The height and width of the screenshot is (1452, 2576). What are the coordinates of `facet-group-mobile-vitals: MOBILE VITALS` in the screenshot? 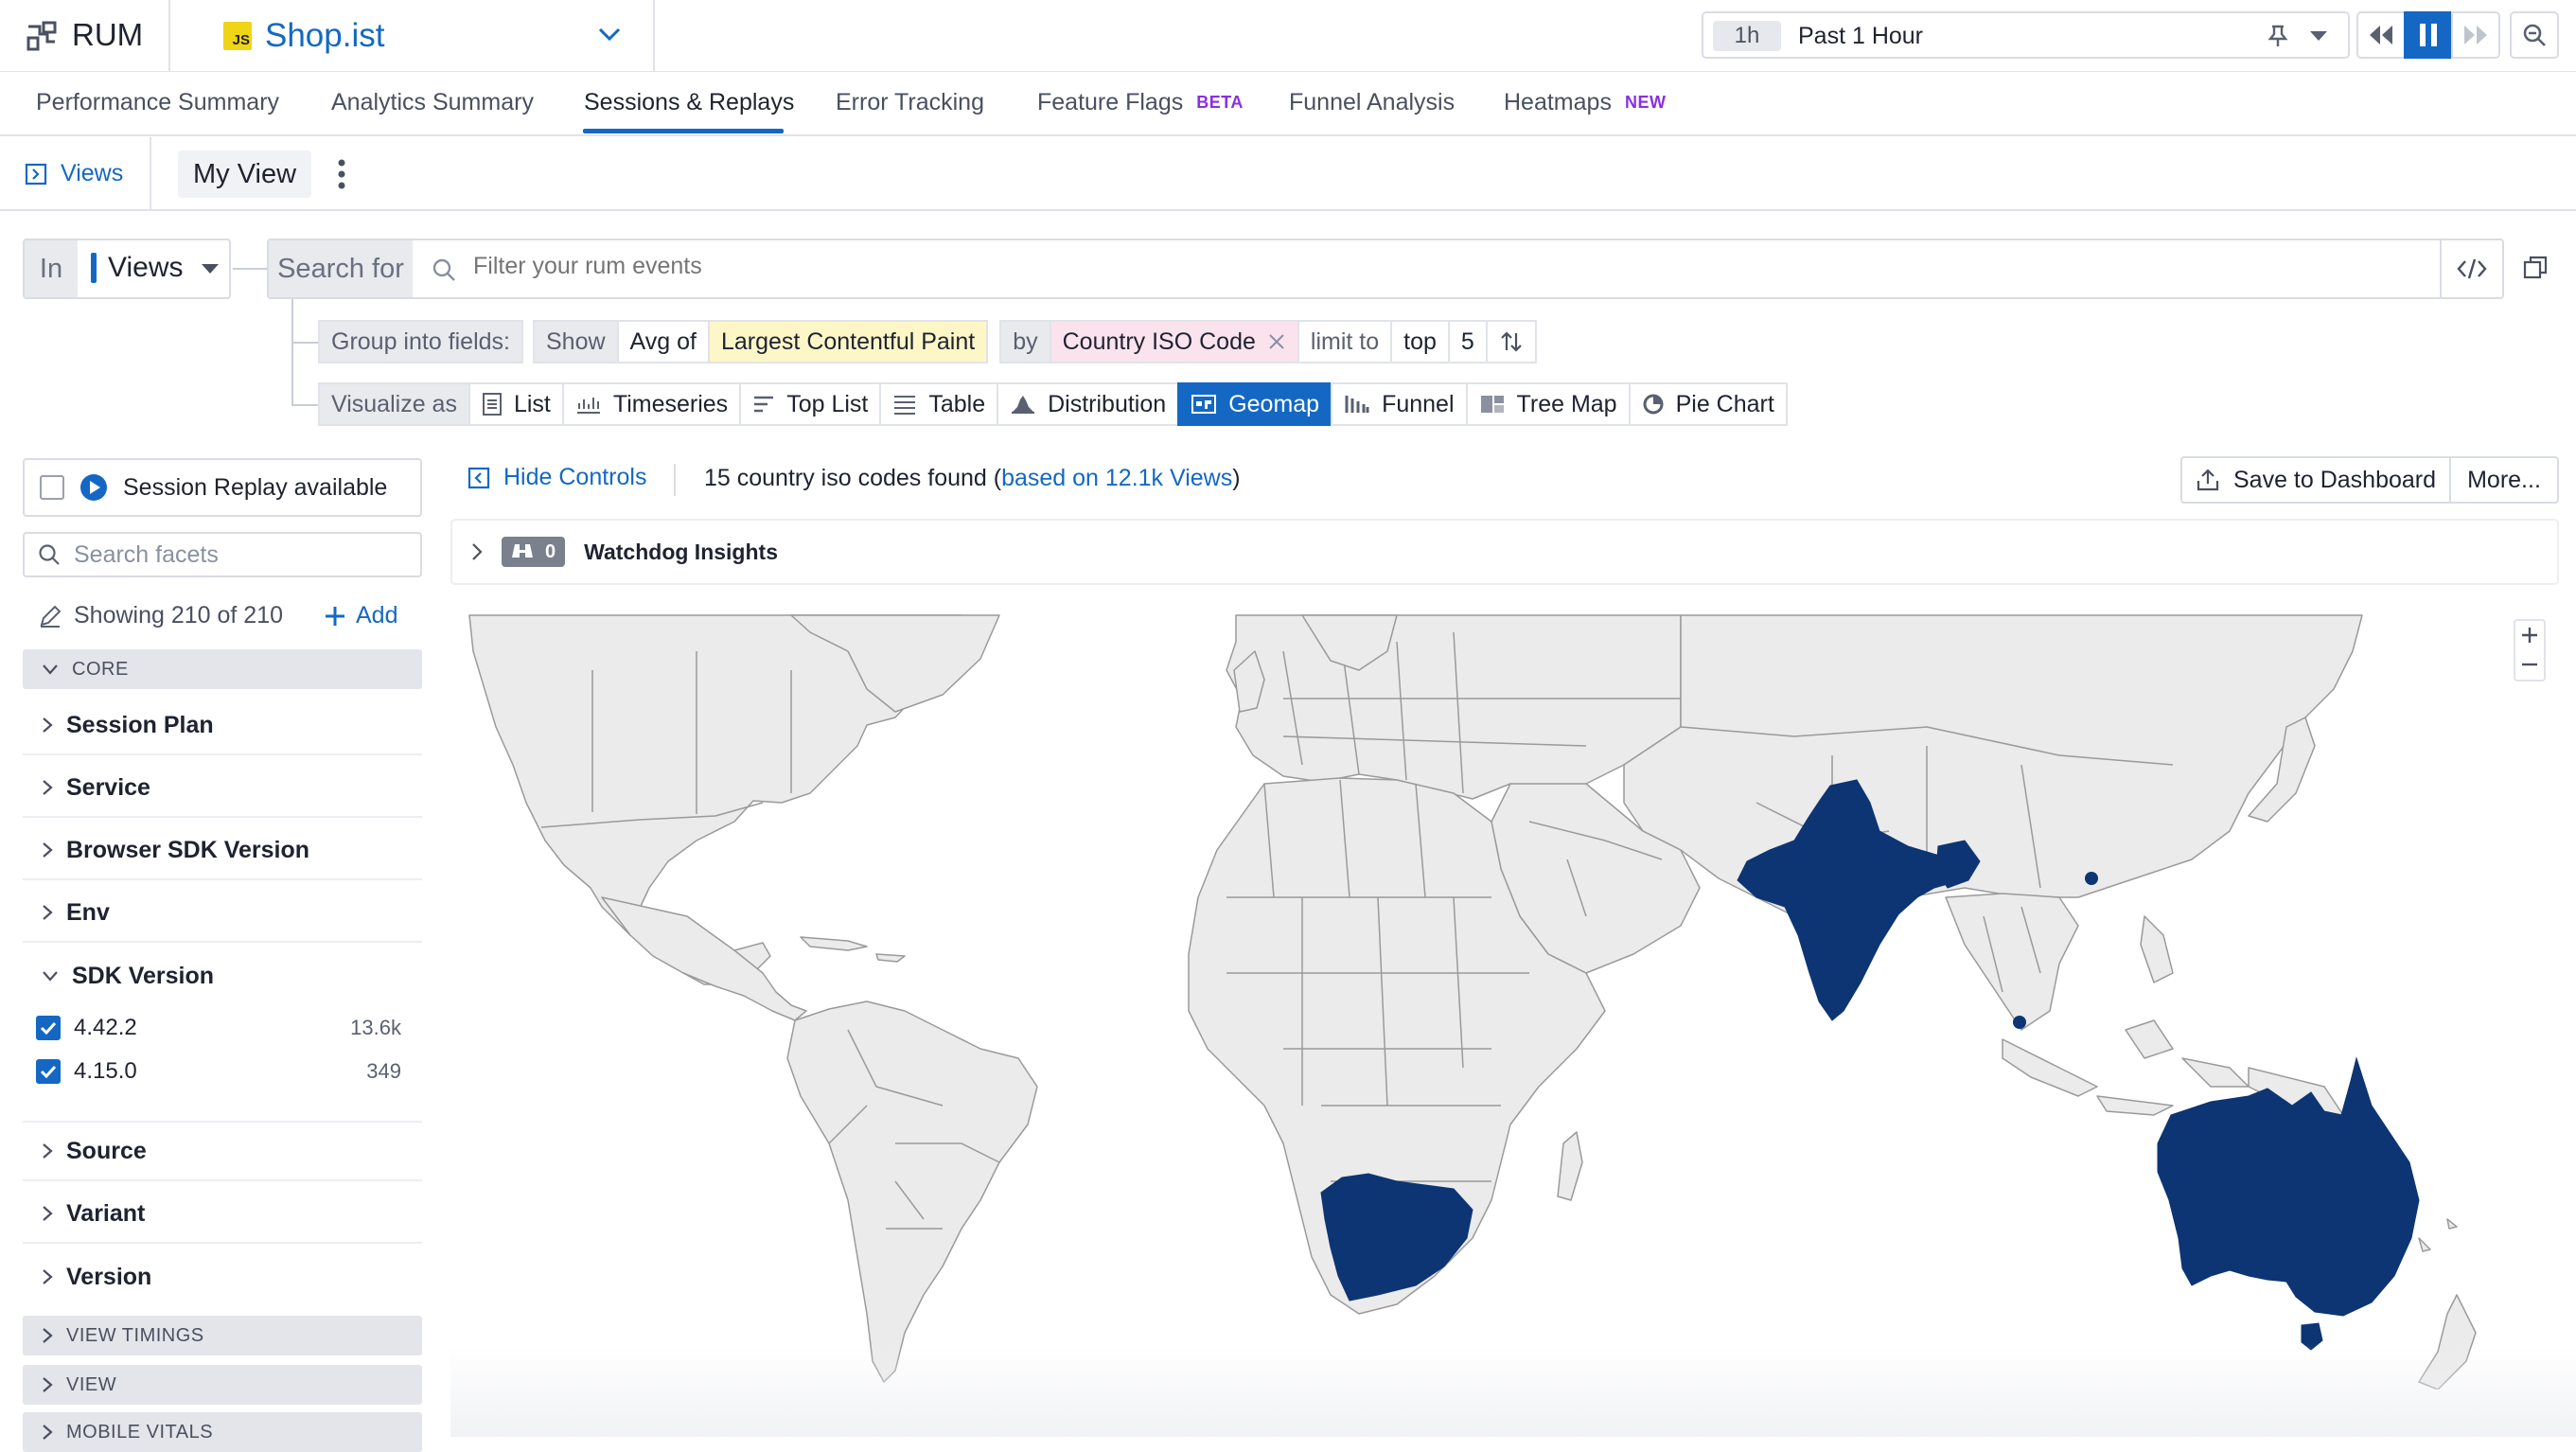 It's located at (222, 1432).